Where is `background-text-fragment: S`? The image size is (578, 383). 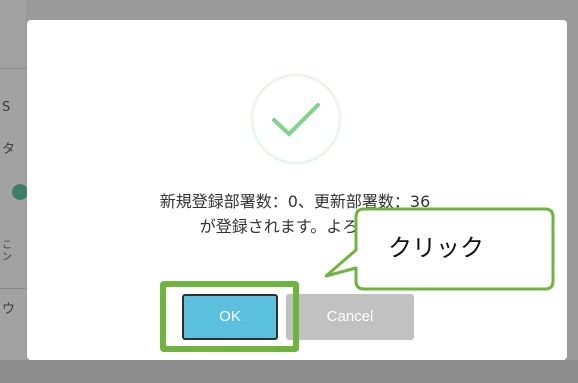 background-text-fragment: S is located at coordinates (6, 107).